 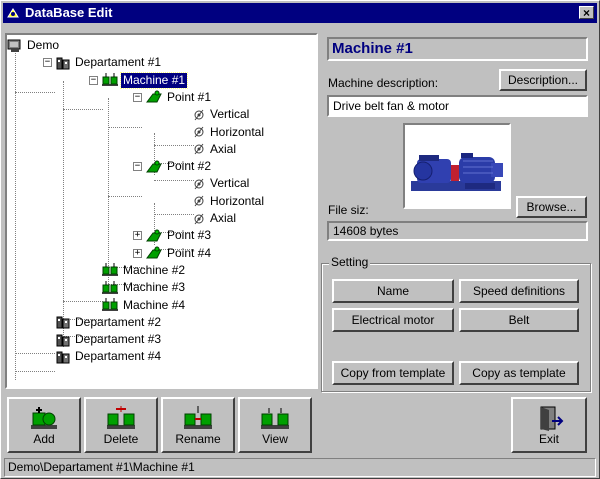 I want to click on speed-definitions-button: Speed definitions, so click(x=519, y=291).